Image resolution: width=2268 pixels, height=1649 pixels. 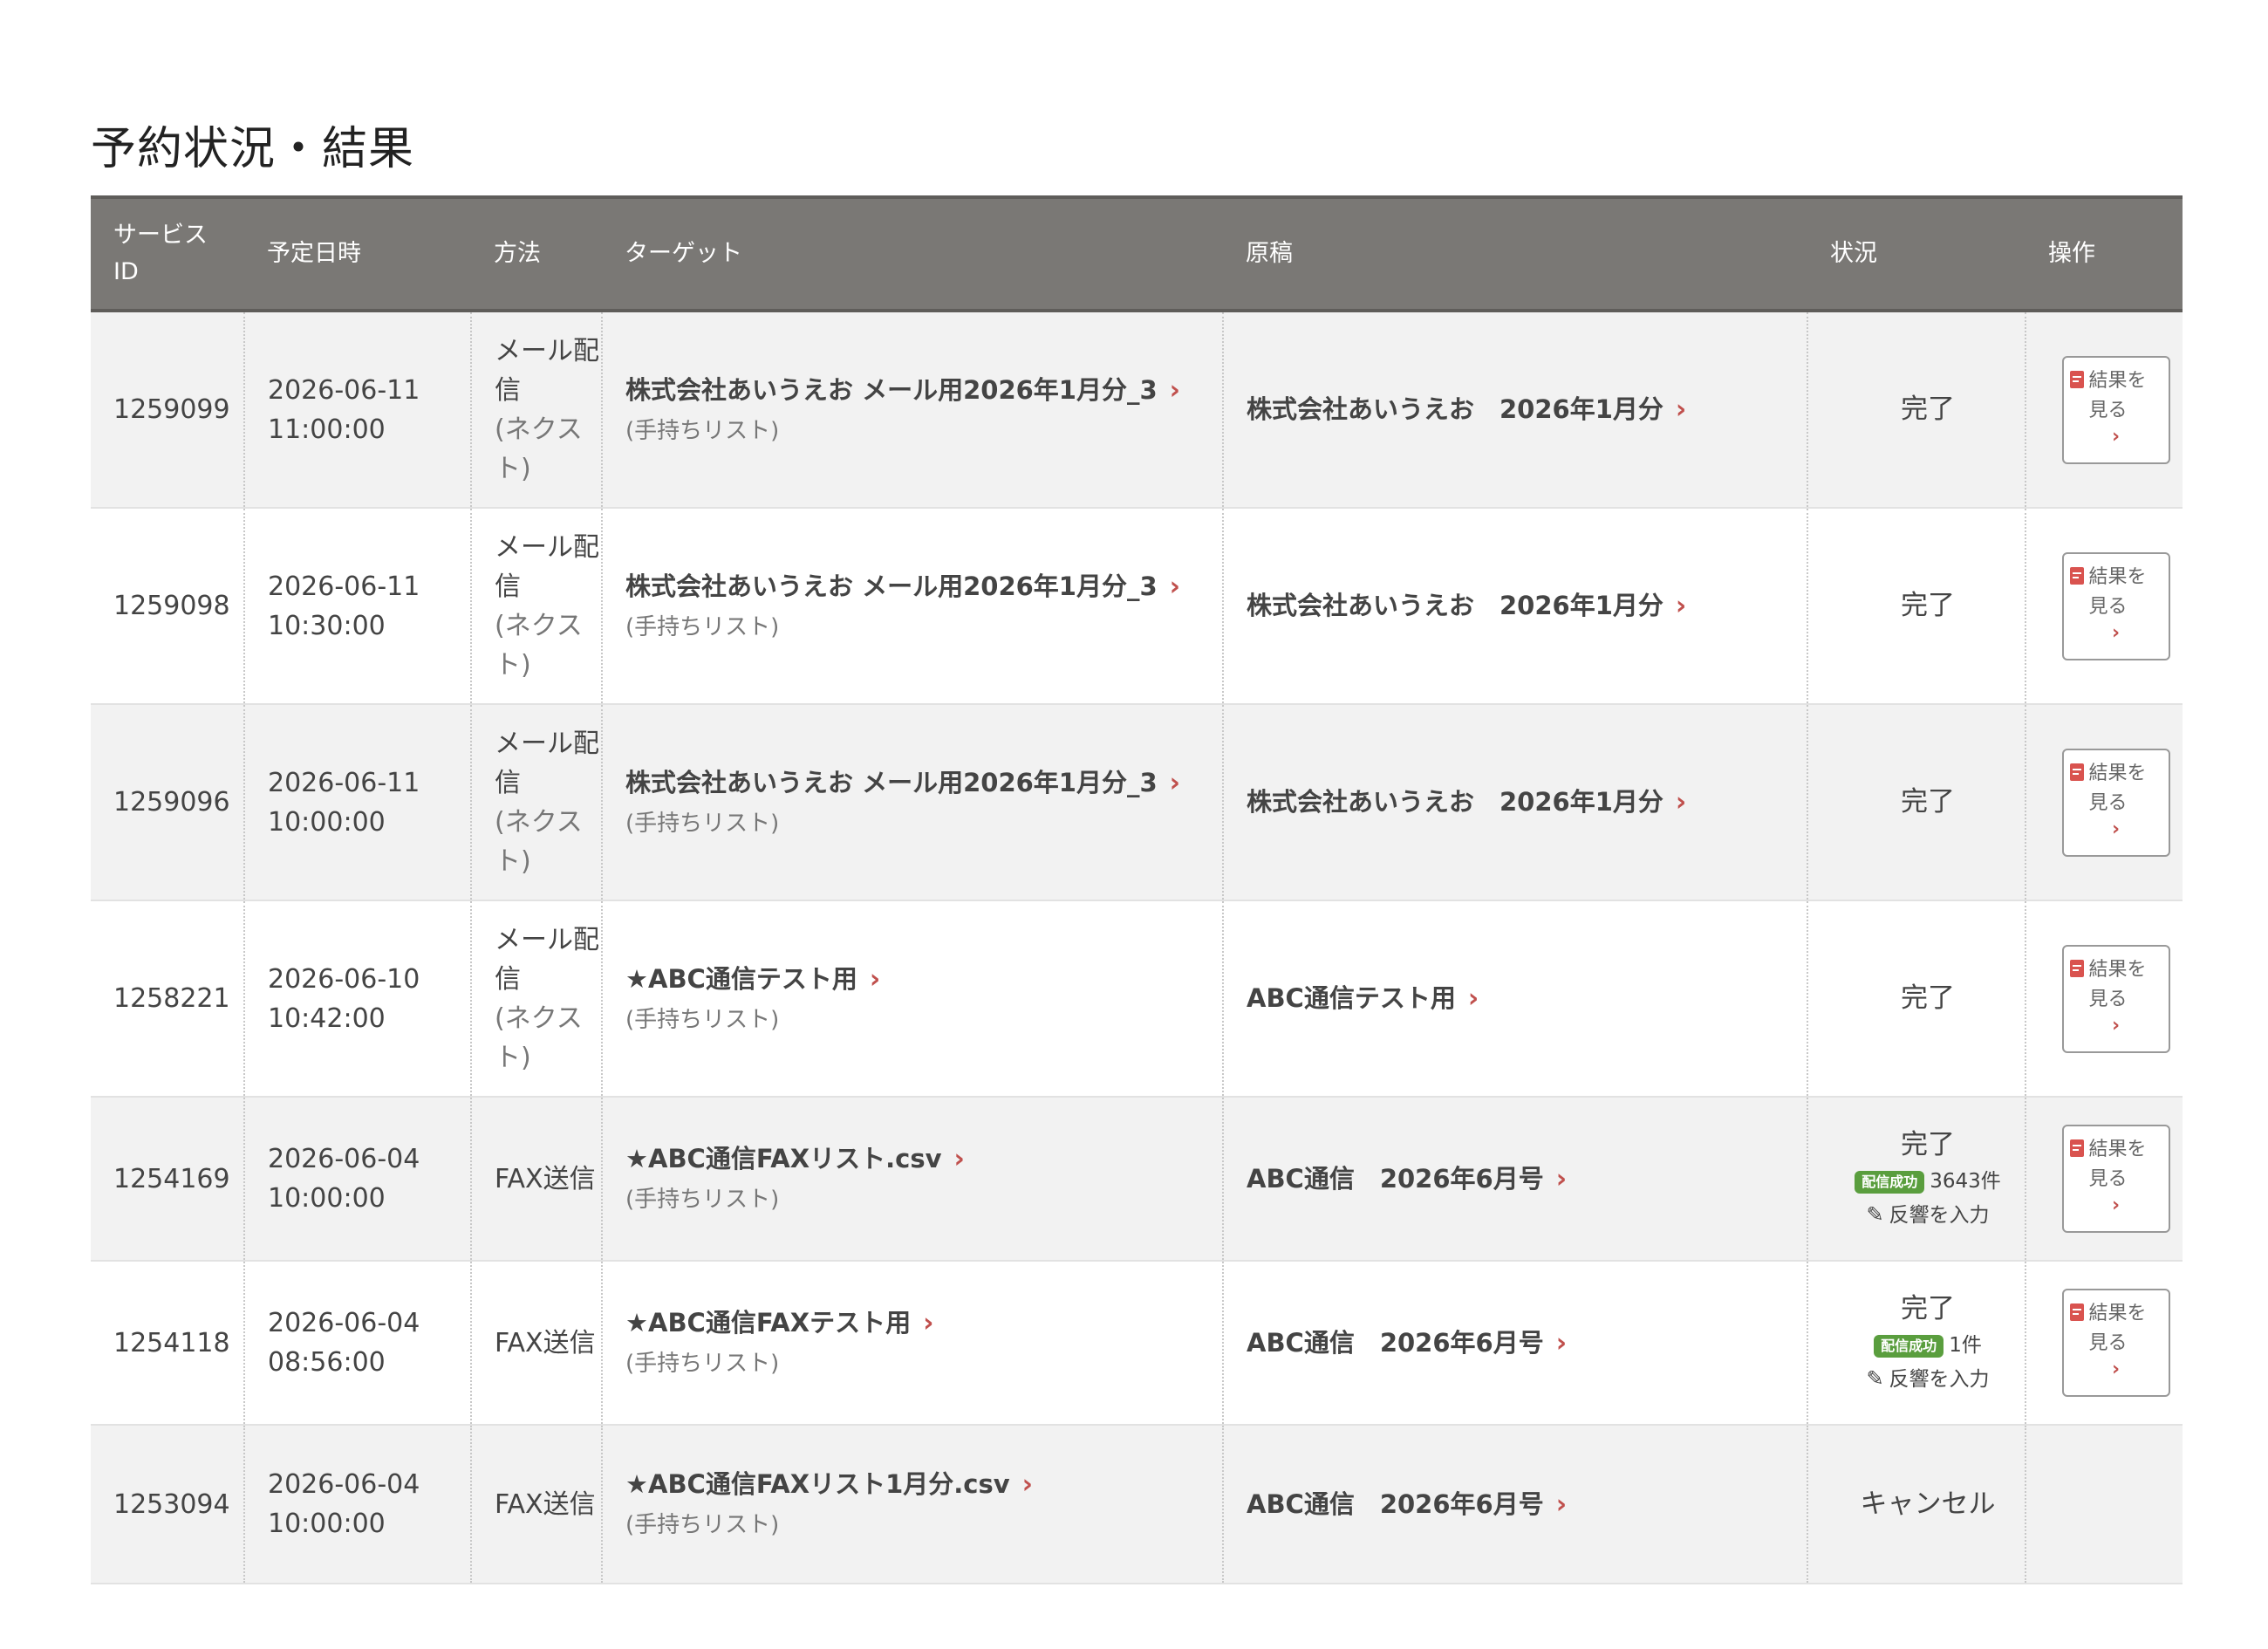 What do you see at coordinates (1875, 1378) in the screenshot?
I see `pencil-icon: ✎` at bounding box center [1875, 1378].